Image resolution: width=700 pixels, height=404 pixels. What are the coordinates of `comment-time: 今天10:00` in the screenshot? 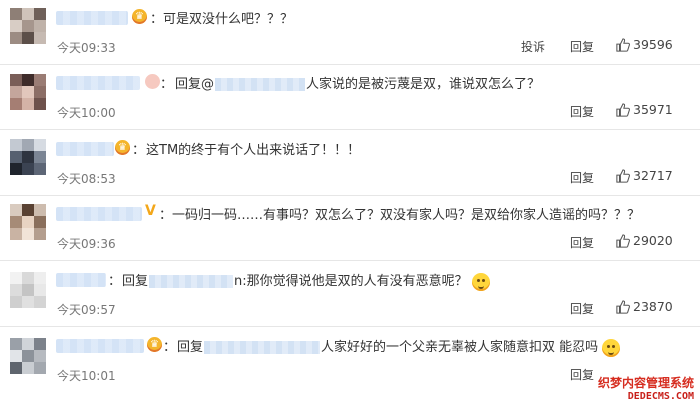 It's located at (86, 113).